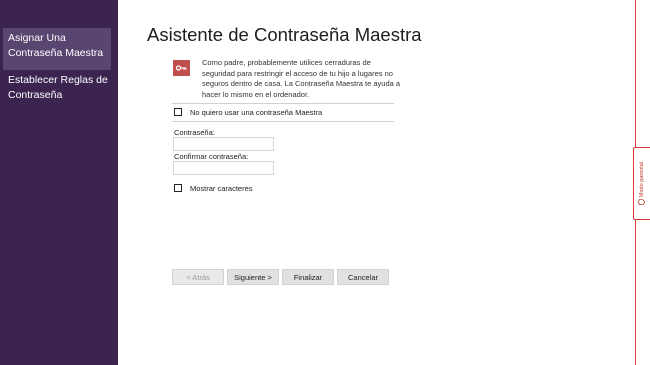 Image resolution: width=650 pixels, height=365 pixels. I want to click on page-title: Asistente de Contraseña Maestra, so click(284, 34).